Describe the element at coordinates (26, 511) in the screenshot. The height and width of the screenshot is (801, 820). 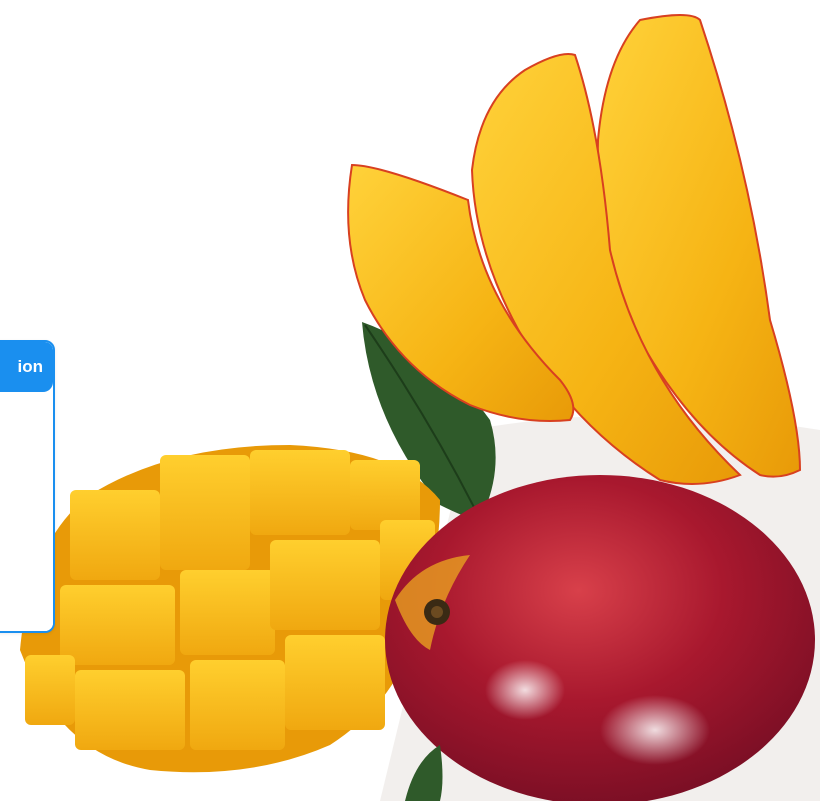
I see `panel-body` at that location.